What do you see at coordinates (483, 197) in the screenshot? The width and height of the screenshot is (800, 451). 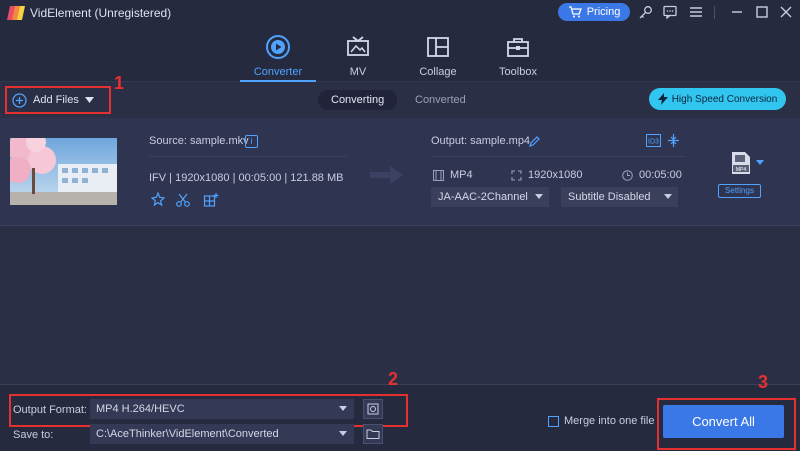 I see `audio-track-value: JA-AAC-2Channel` at bounding box center [483, 197].